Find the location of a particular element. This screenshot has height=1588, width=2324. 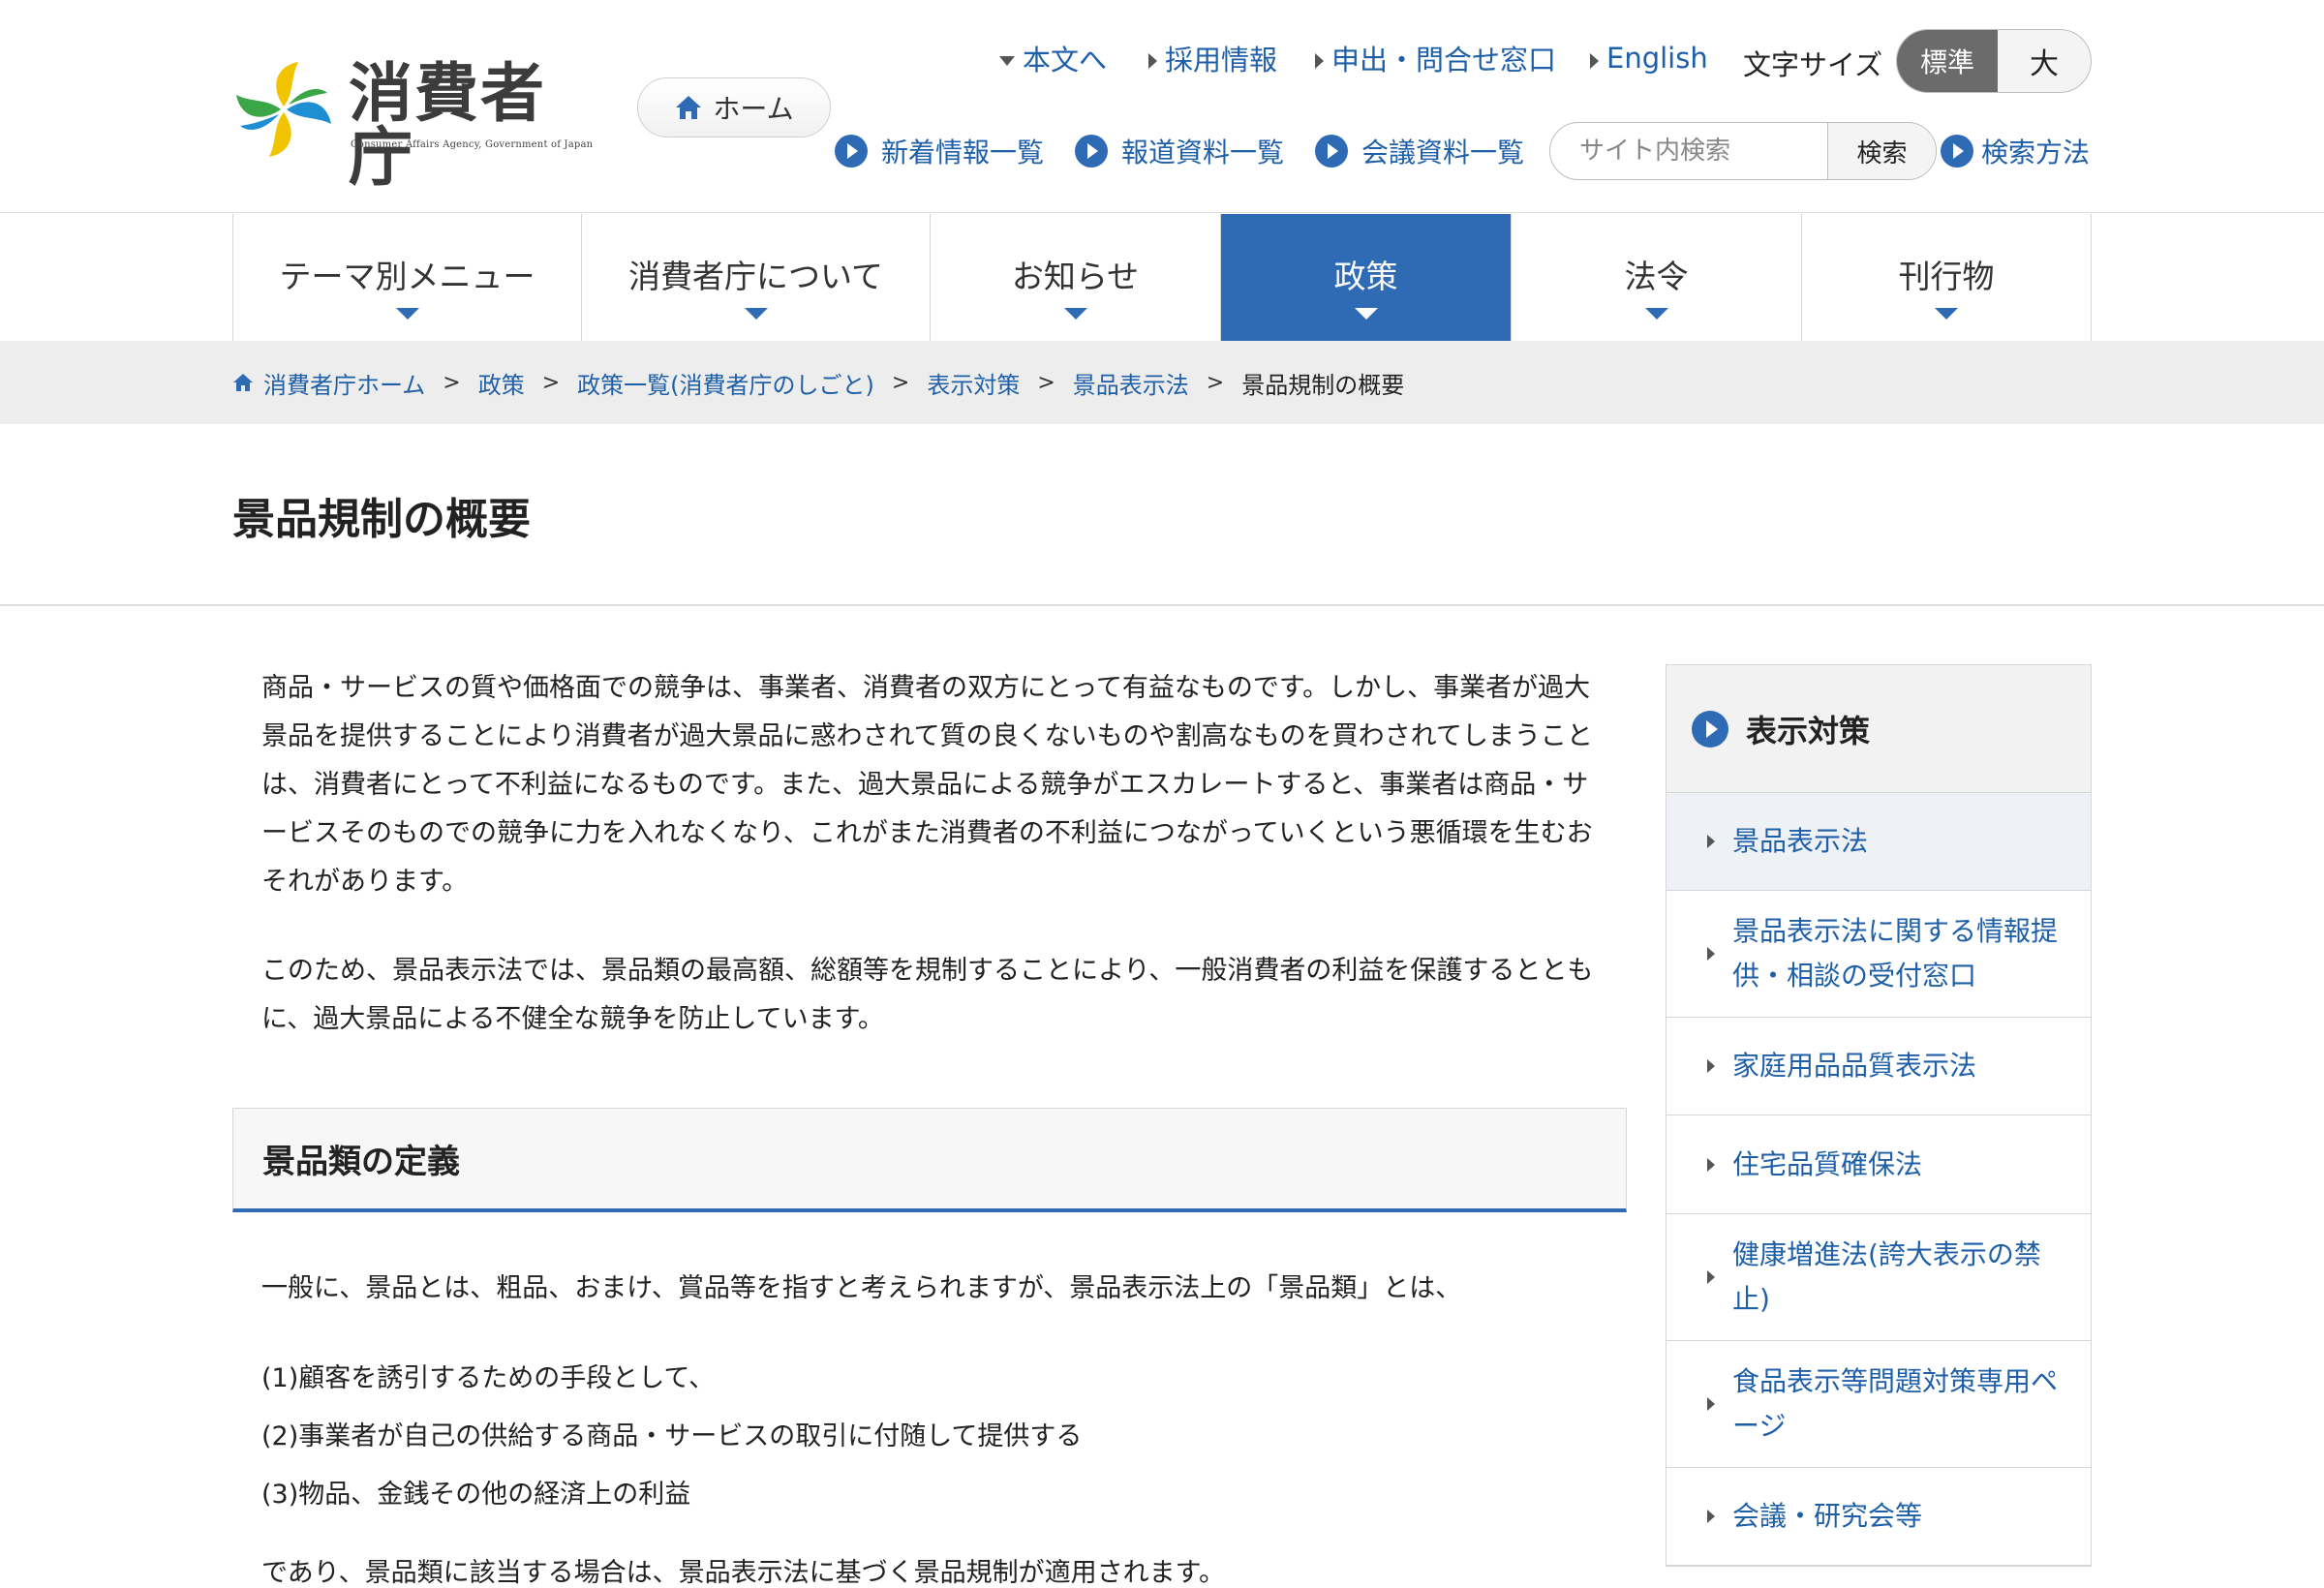

sidebar-item-meetings: 会議・研究会等 is located at coordinates (1879, 1517).